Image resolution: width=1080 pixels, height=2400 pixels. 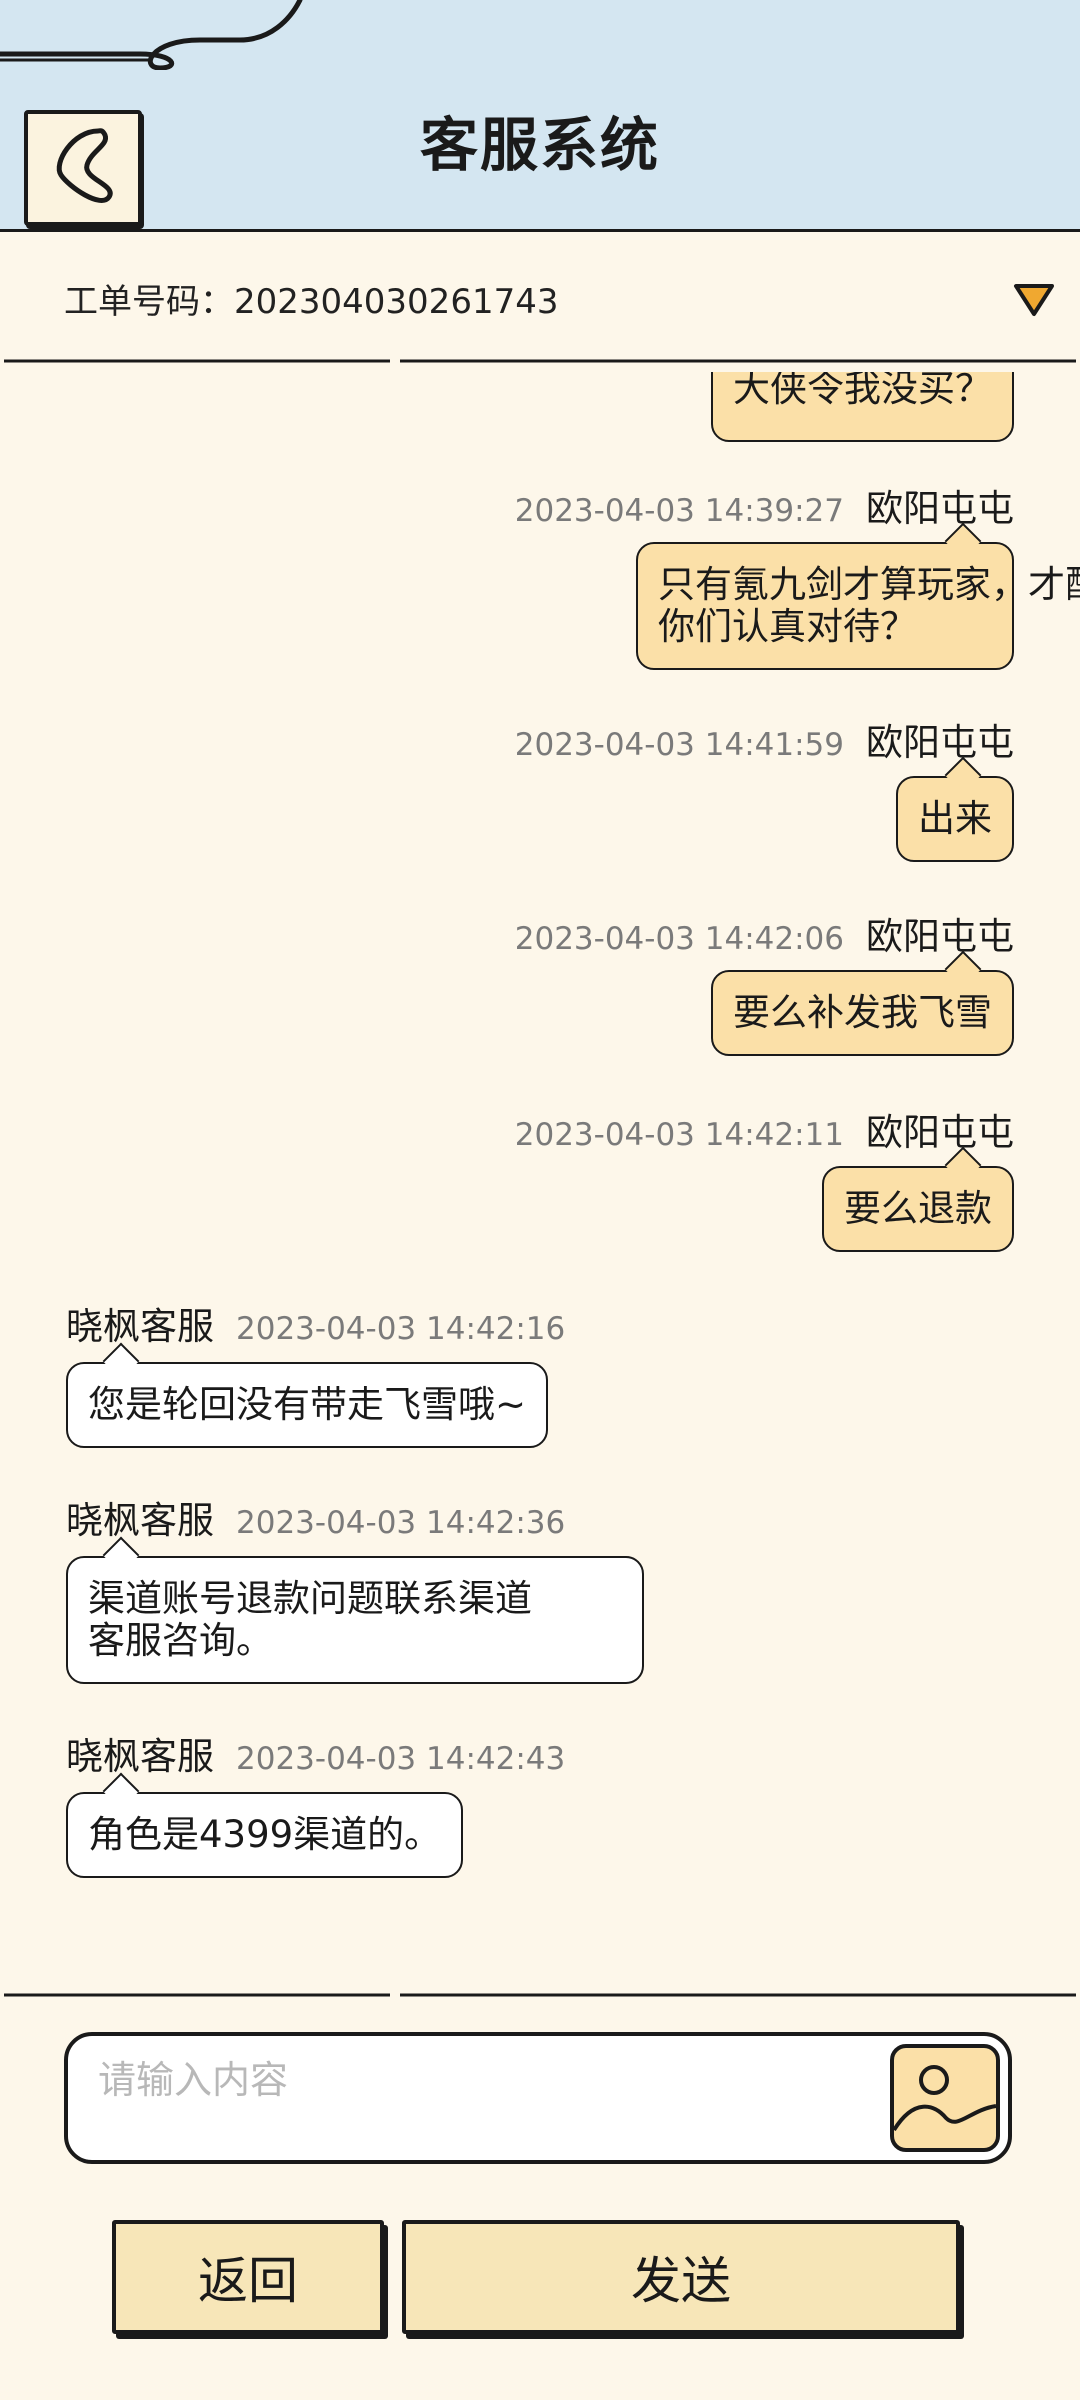 I want to click on message-bubble: 大侠令我没买？, so click(x=862, y=407).